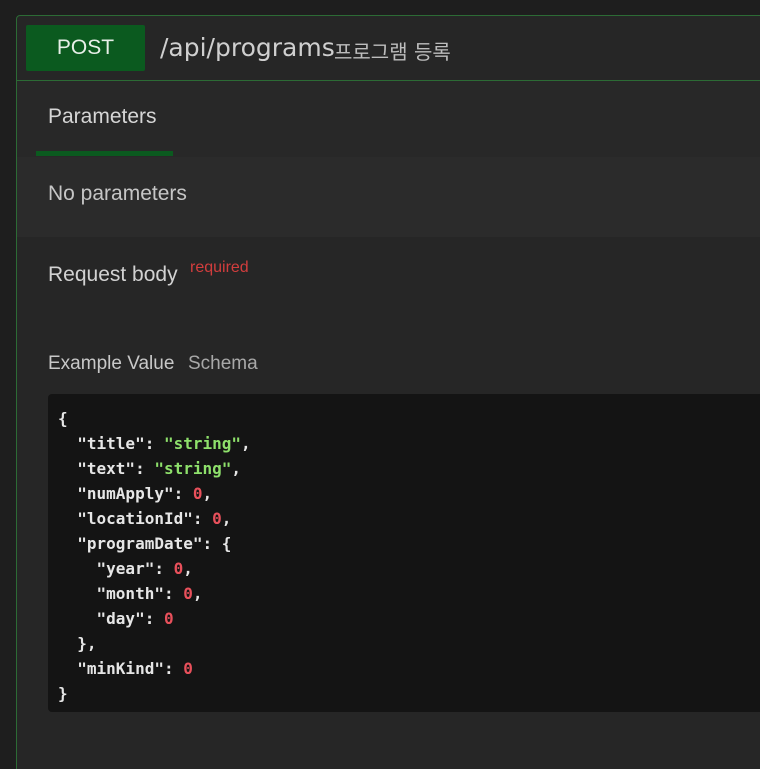 The height and width of the screenshot is (769, 760). Describe the element at coordinates (104, 153) in the screenshot. I see `active-tab-indicator` at that location.